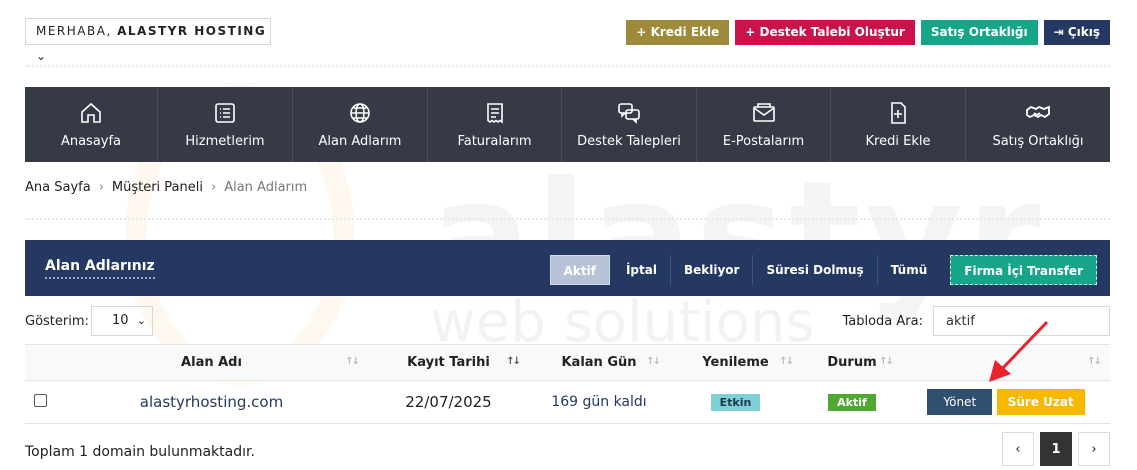  Describe the element at coordinates (629, 141) in the screenshot. I see `nav-label: Destek Talepleri` at that location.